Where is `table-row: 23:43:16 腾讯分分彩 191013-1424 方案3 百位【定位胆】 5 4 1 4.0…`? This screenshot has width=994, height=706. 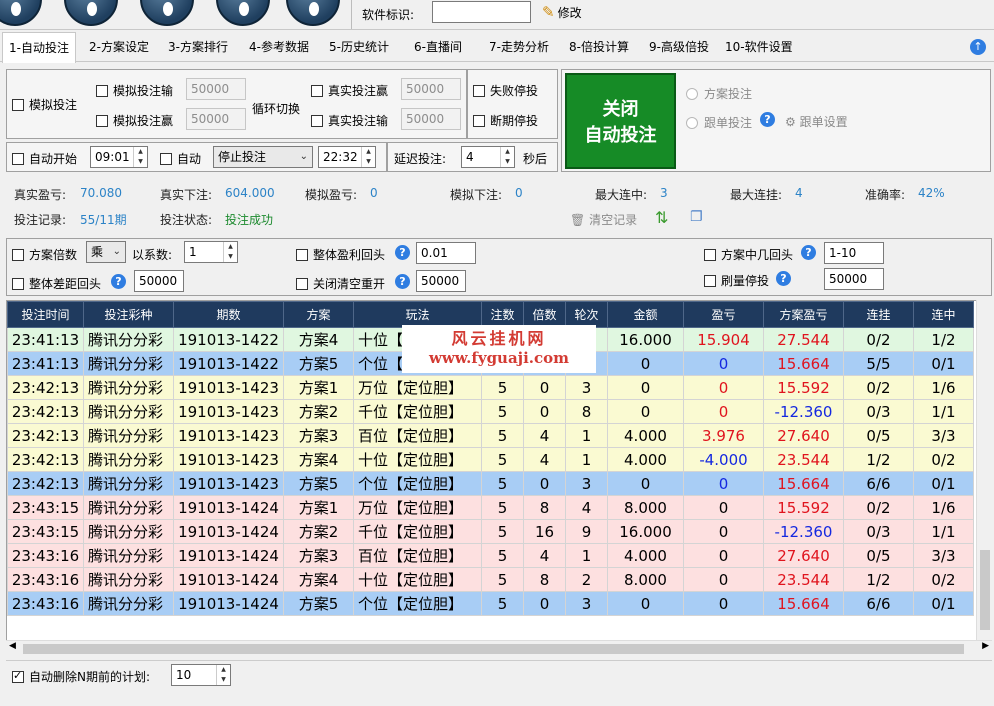
table-row: 23:43:16 腾讯分分彩 191013-1424 方案3 百位【定位胆】 5 4 1 4.0… is located at coordinates (490, 555).